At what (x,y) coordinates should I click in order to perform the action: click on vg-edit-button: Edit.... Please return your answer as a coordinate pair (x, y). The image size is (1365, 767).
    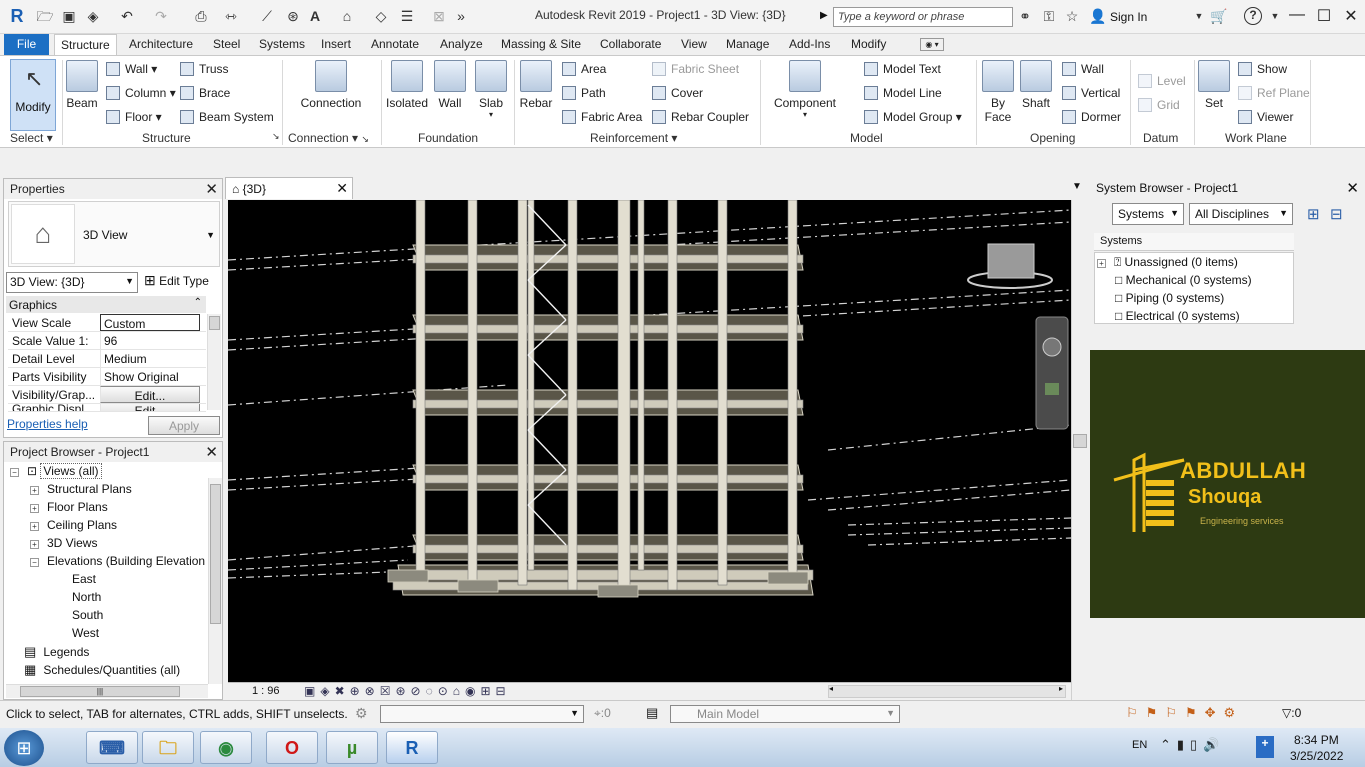
    Looking at the image, I should click on (150, 394).